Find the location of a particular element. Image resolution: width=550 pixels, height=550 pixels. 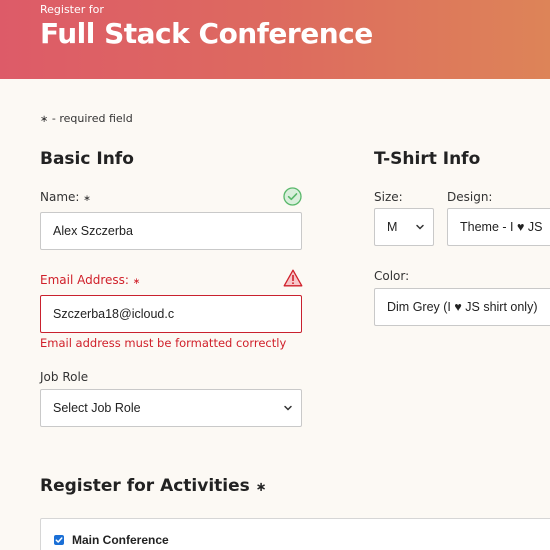

tshirt-info-title: T-Shirt Info is located at coordinates (427, 159).